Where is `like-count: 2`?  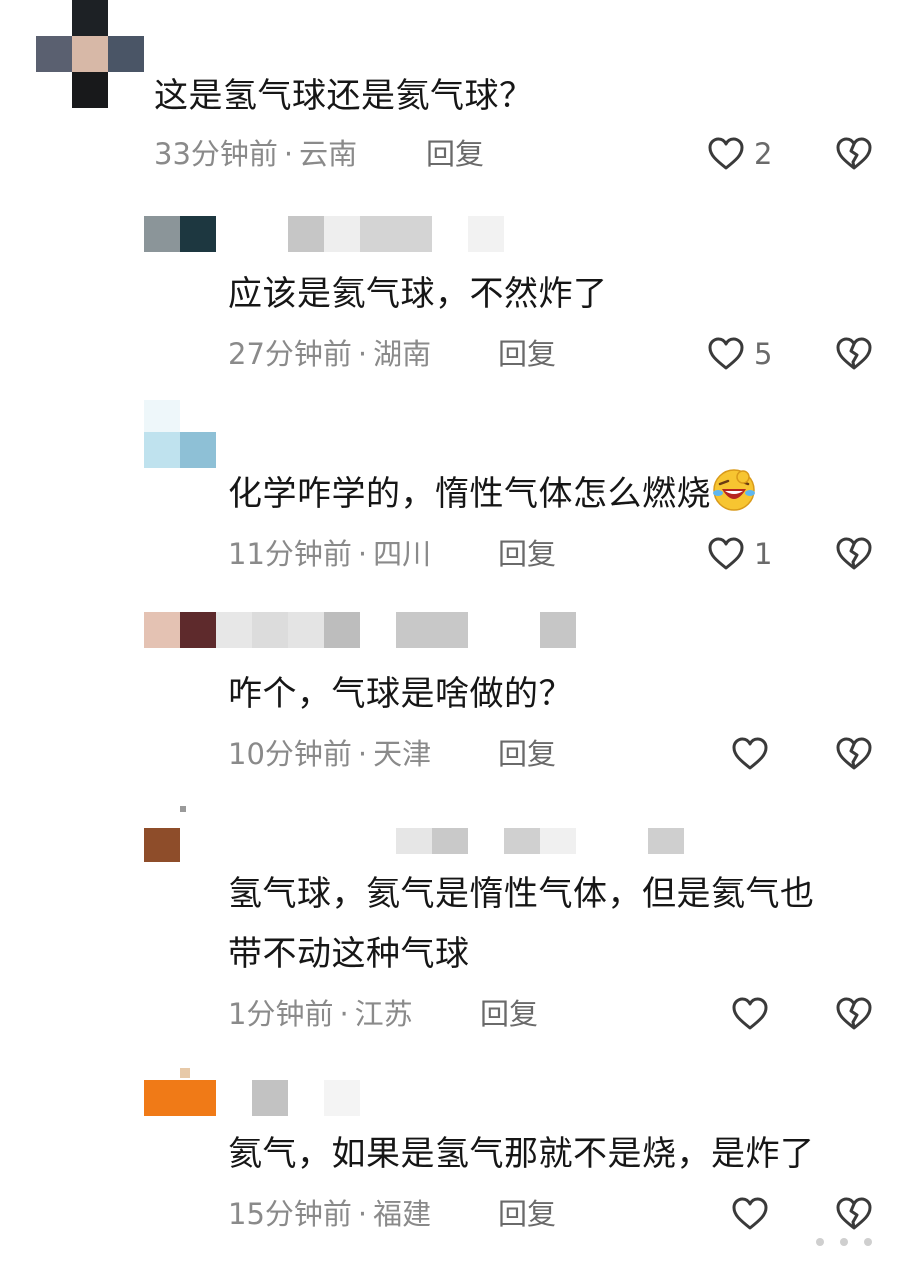 like-count: 2 is located at coordinates (763, 154).